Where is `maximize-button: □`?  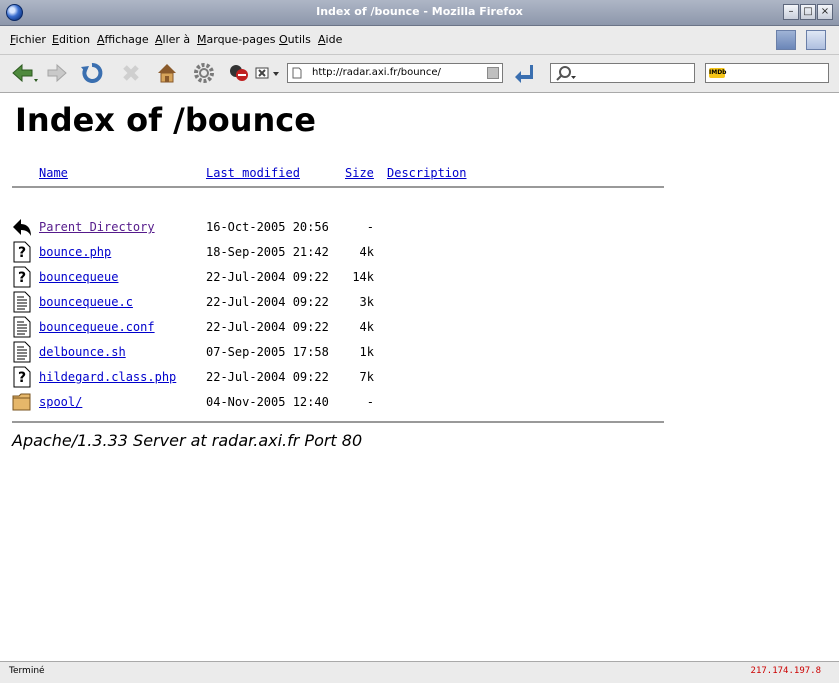
maximize-button: □ is located at coordinates (808, 12).